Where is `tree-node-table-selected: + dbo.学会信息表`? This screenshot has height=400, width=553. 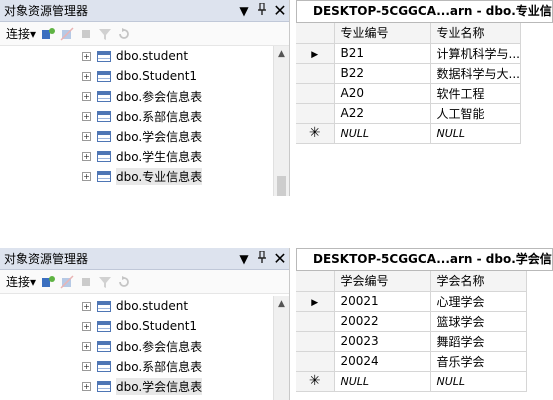
tree-node-table-selected: + dbo.学会信息表 is located at coordinates (136, 386).